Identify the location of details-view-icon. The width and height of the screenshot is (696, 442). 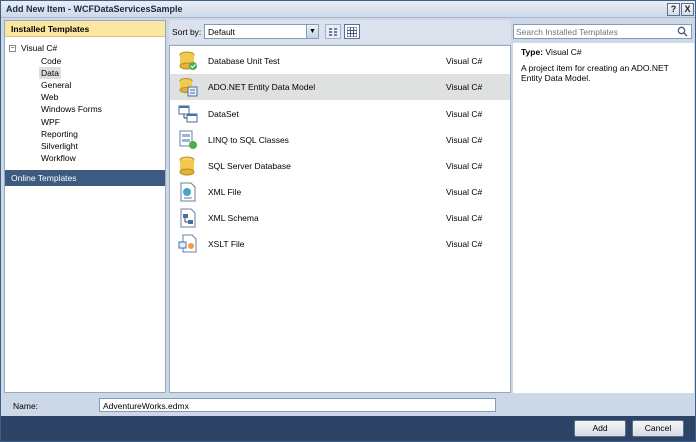
(352, 32).